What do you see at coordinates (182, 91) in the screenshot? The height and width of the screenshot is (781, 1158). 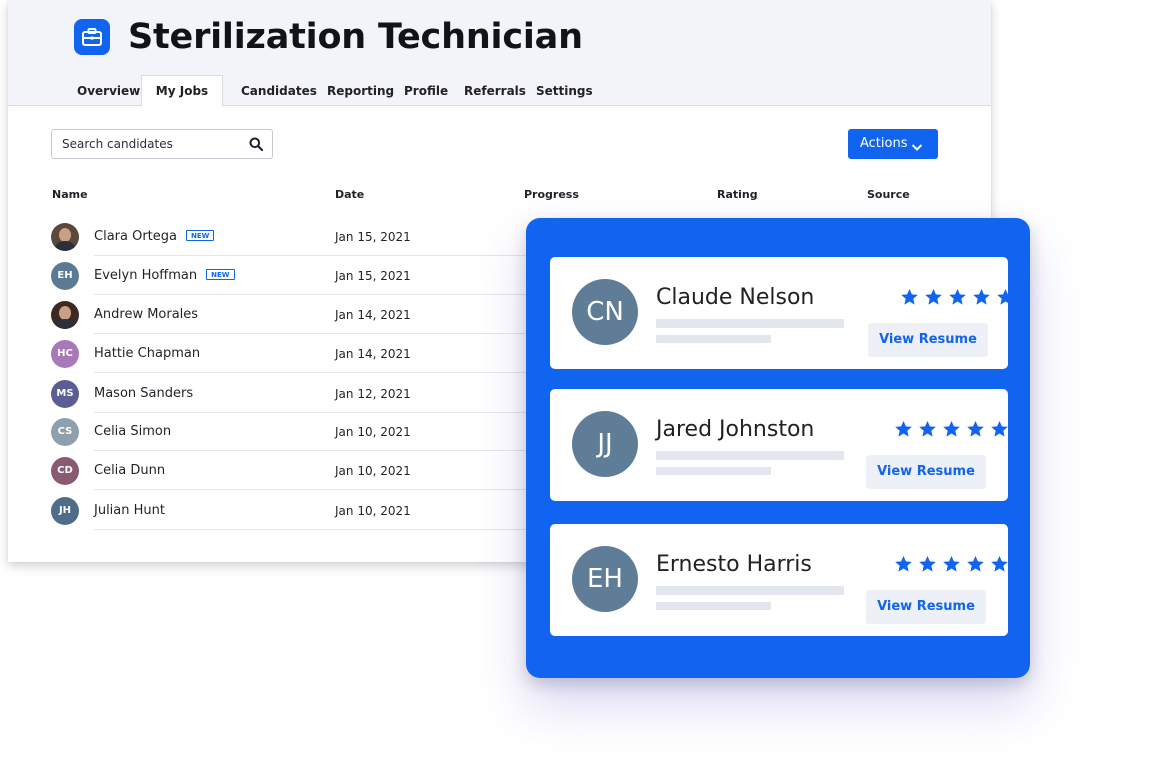 I see `tab-my-jobs: My Jobs` at bounding box center [182, 91].